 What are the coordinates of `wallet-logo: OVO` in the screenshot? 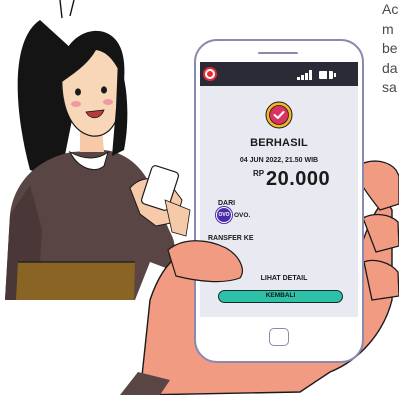 It's located at (224, 215).